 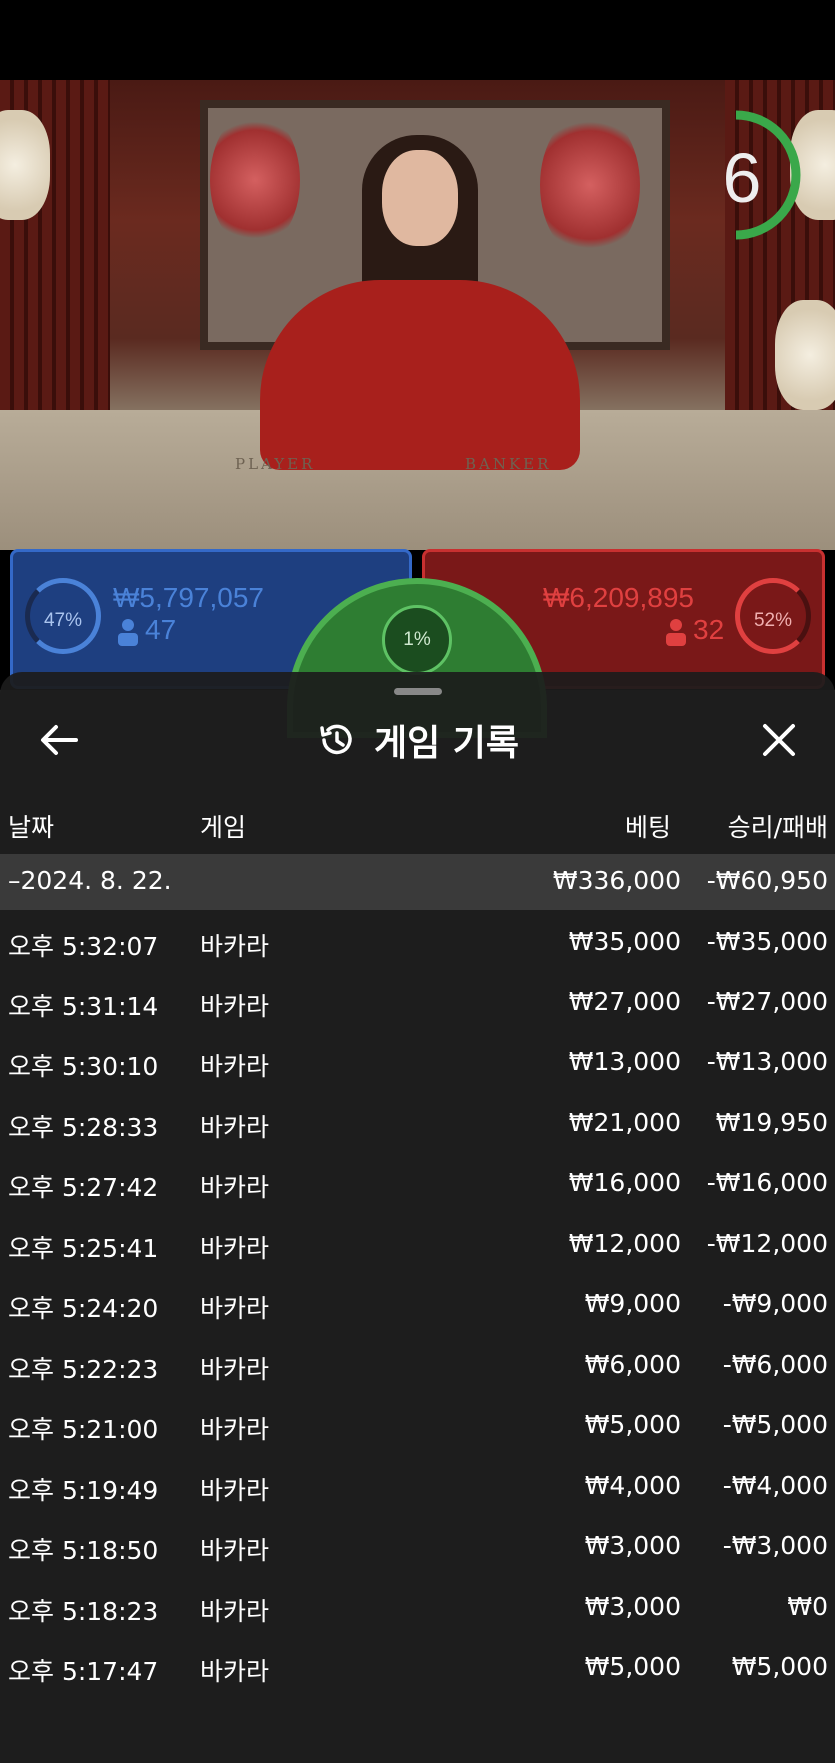 What do you see at coordinates (624, 1001) in the screenshot?
I see `row-bet: ₩27,000` at bounding box center [624, 1001].